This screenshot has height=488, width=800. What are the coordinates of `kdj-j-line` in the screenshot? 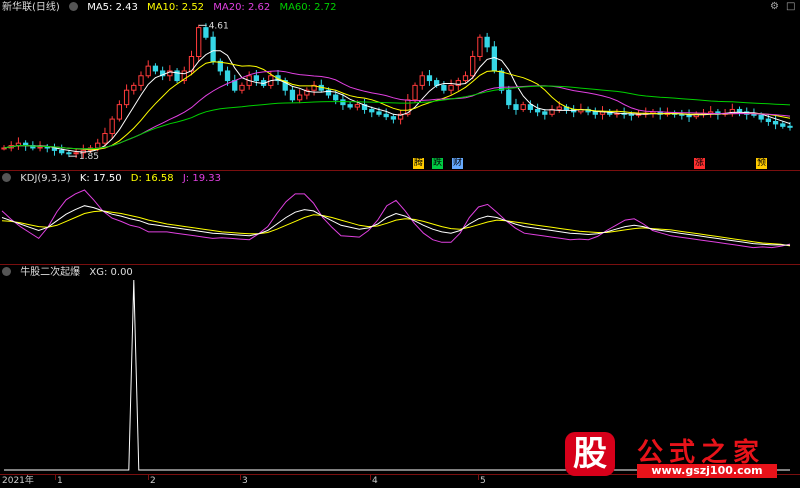 It's located at (396, 219).